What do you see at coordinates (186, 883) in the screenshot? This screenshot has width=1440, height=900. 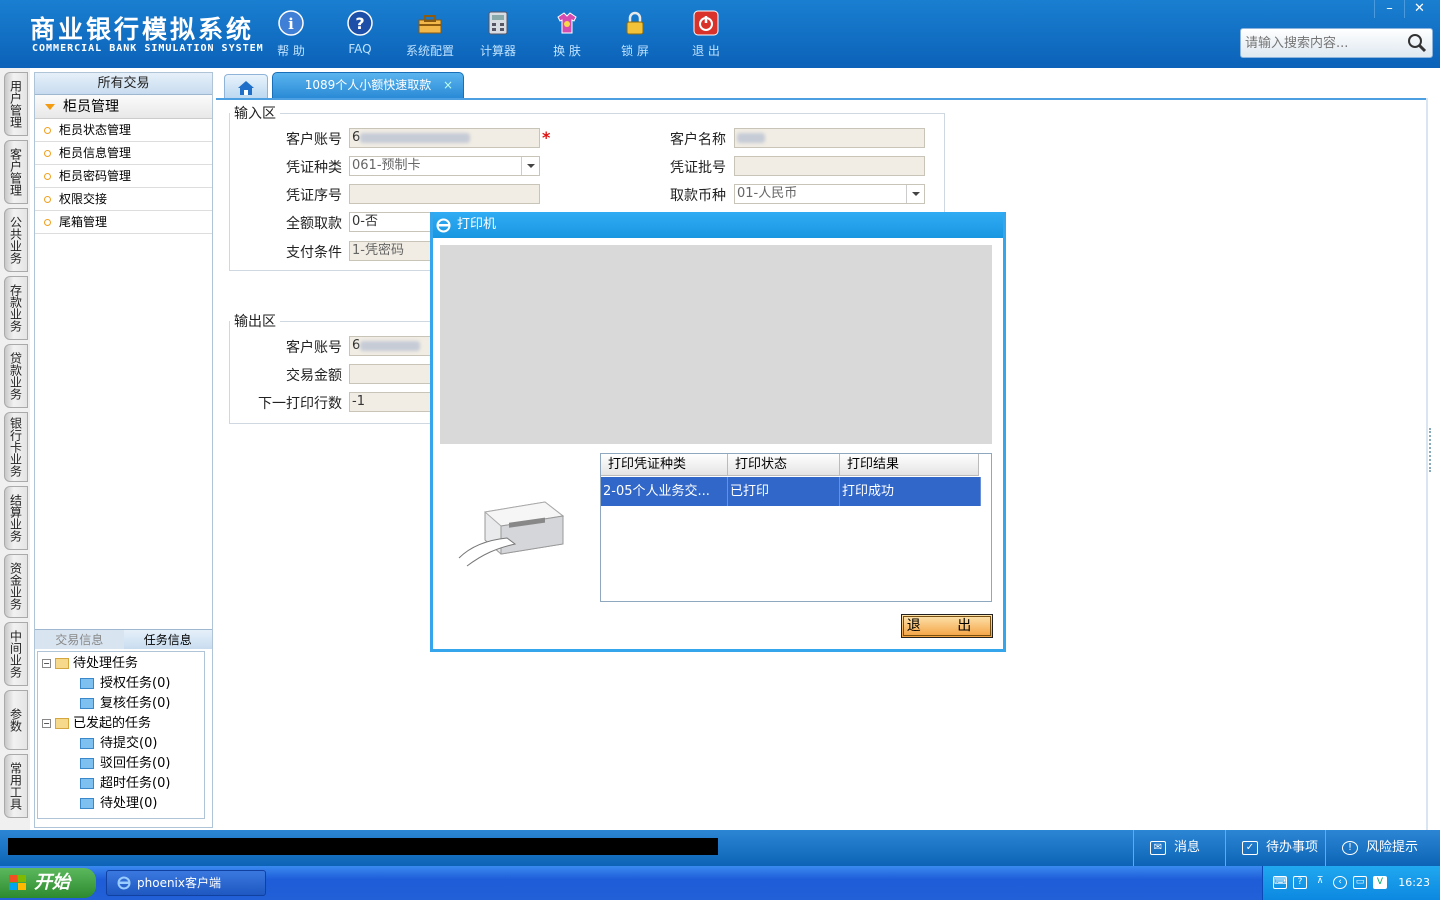 I see `taskbar-app-phoenix: phoenix客户端` at bounding box center [186, 883].